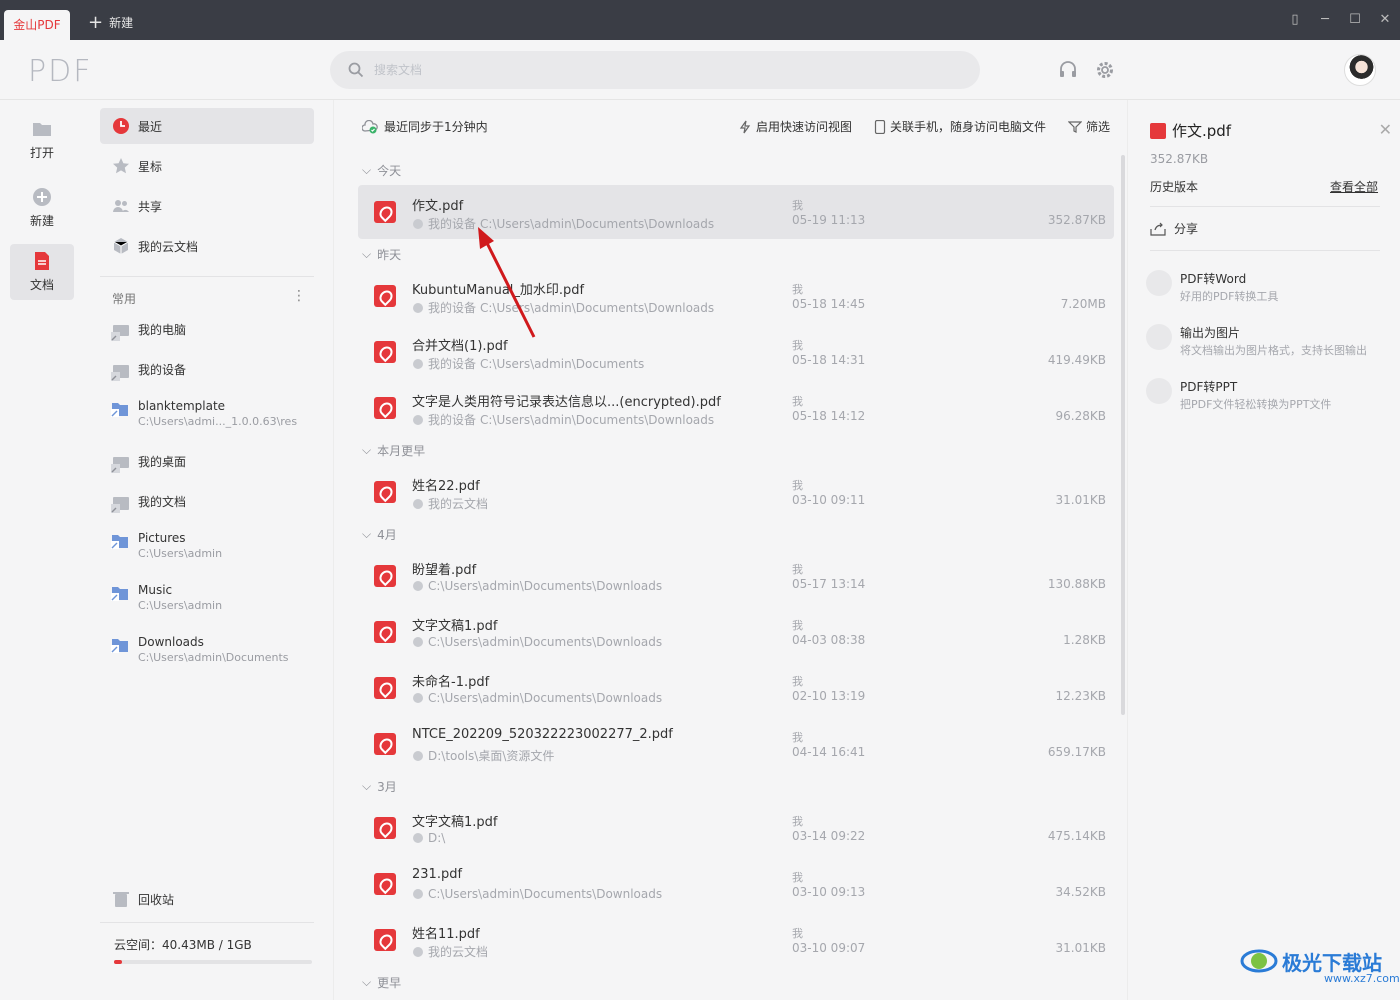 The image size is (1400, 1000). Describe the element at coordinates (437, 838) in the screenshot. I see `file-path: D:\` at that location.